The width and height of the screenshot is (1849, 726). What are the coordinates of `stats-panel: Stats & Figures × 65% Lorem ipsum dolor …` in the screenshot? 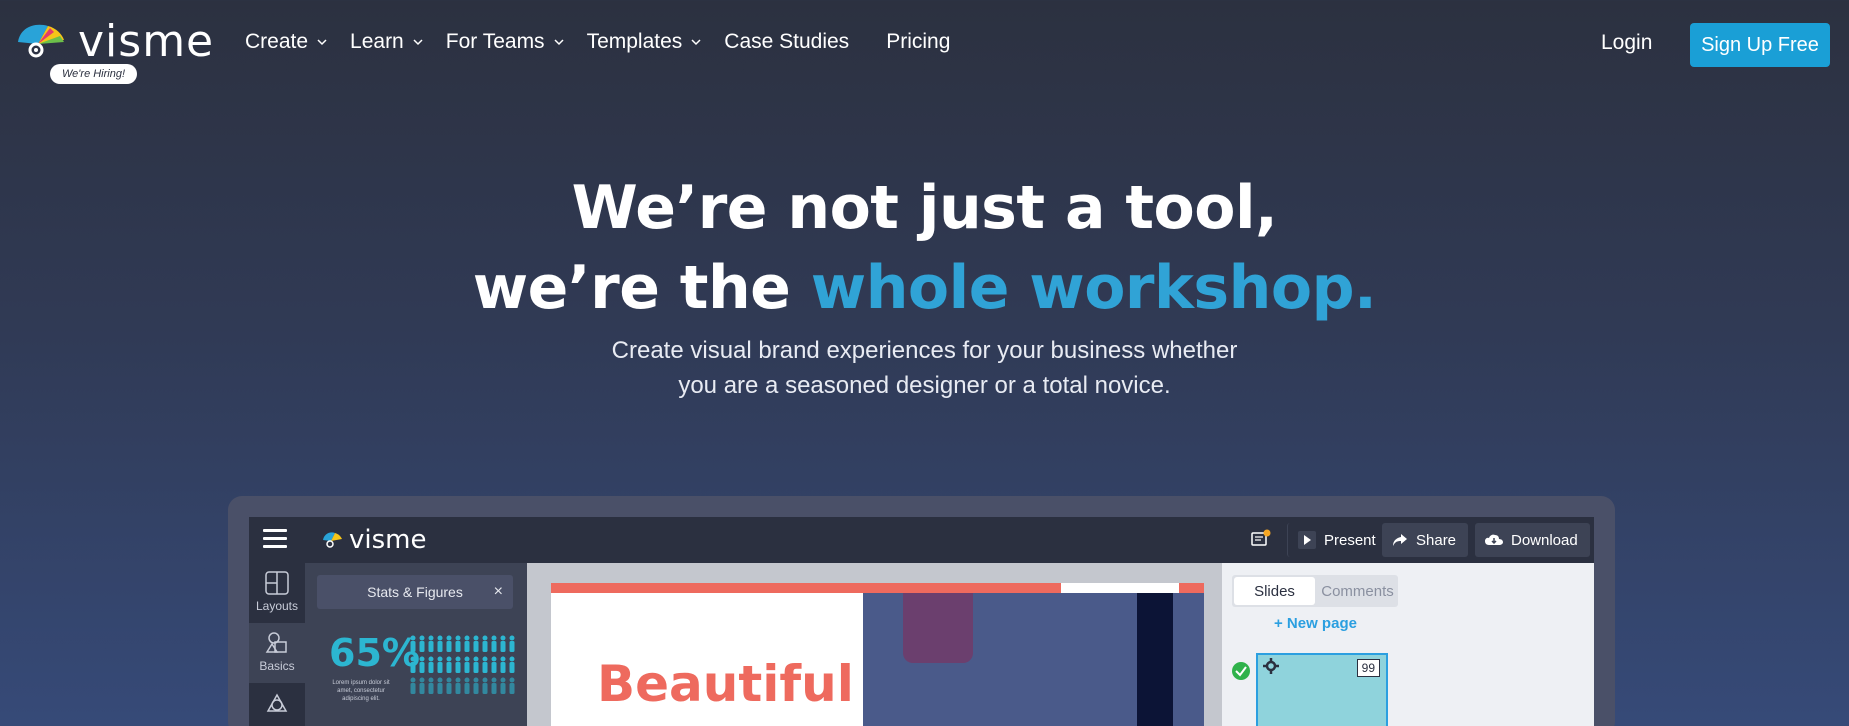 It's located at (416, 644).